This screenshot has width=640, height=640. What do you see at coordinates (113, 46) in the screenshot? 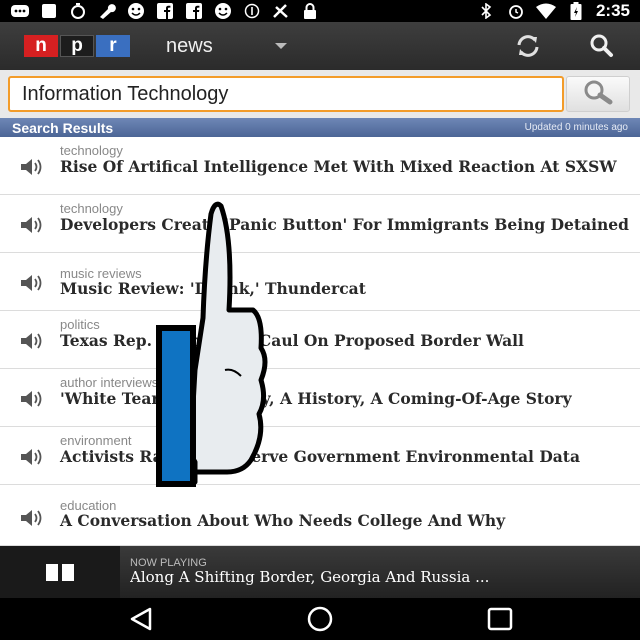
I see `npr-logo-r: r` at bounding box center [113, 46].